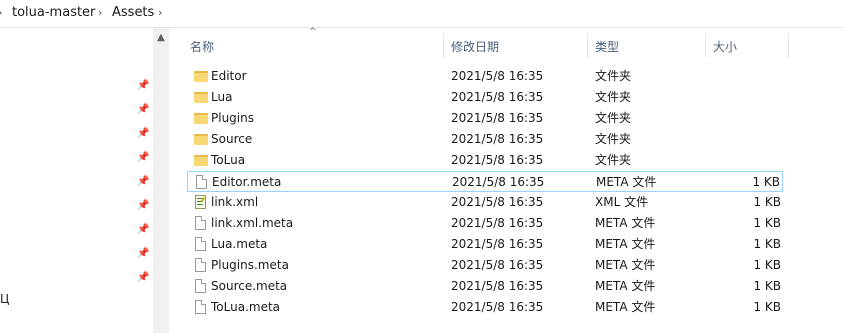 Image resolution: width=844 pixels, height=333 pixels. What do you see at coordinates (239, 244) in the screenshot?
I see `file-name: Lua.meta` at bounding box center [239, 244].